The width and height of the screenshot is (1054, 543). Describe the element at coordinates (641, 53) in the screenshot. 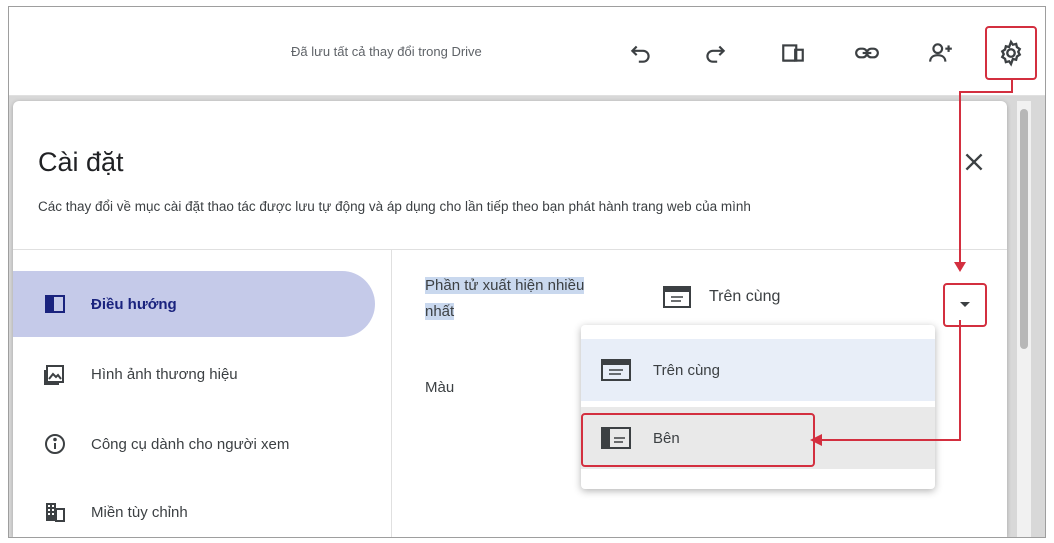

I see `undo-icon` at that location.